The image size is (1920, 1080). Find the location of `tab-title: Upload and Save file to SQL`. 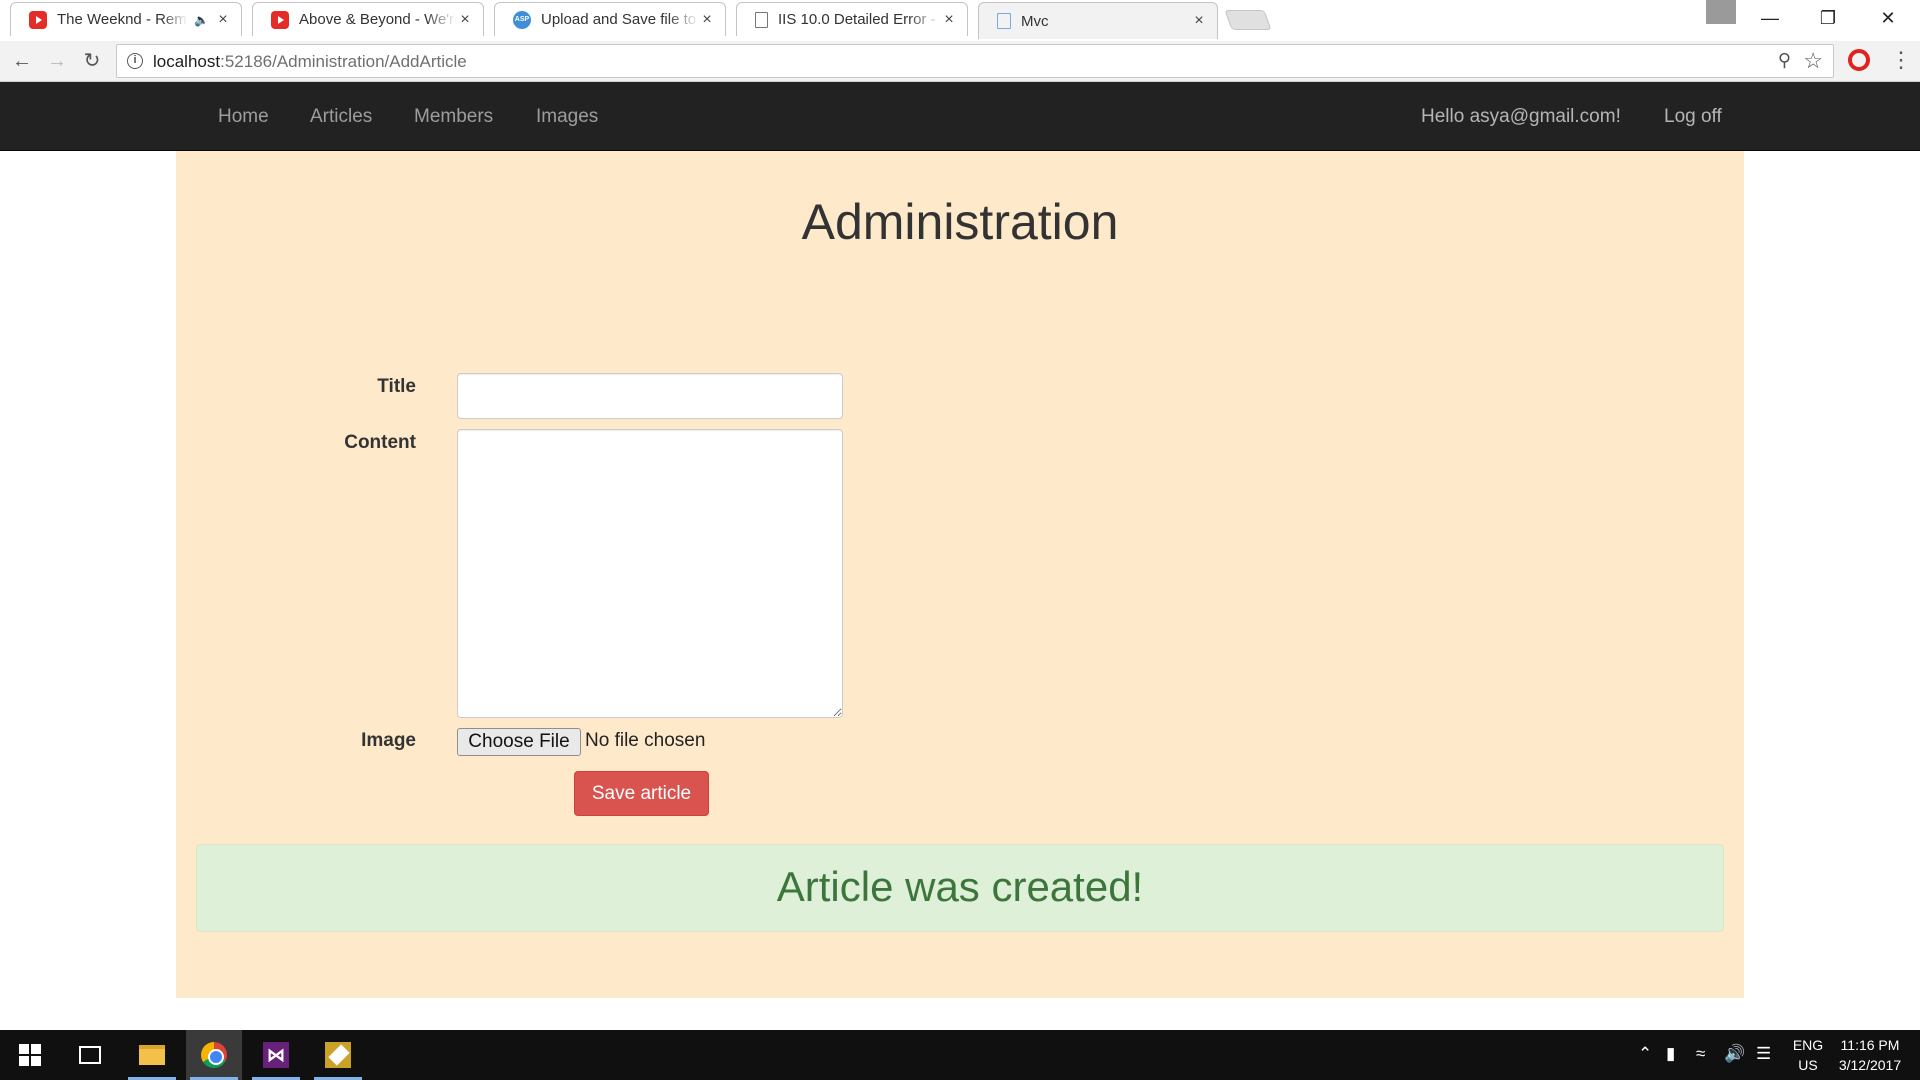

tab-title: Upload and Save file to SQL is located at coordinates (620, 19).